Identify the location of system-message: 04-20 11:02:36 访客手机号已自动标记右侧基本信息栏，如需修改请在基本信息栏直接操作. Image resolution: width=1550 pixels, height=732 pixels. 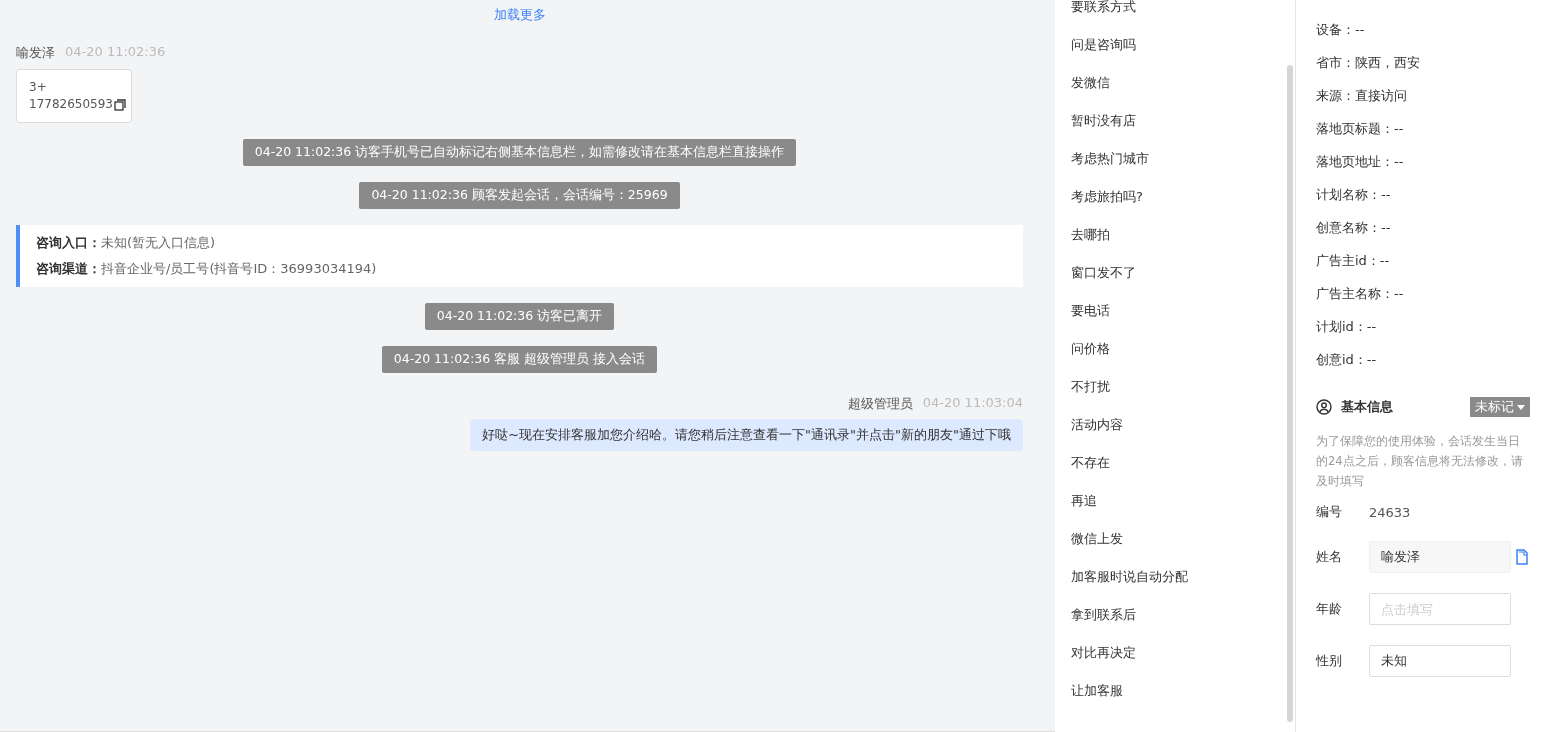
(519, 152).